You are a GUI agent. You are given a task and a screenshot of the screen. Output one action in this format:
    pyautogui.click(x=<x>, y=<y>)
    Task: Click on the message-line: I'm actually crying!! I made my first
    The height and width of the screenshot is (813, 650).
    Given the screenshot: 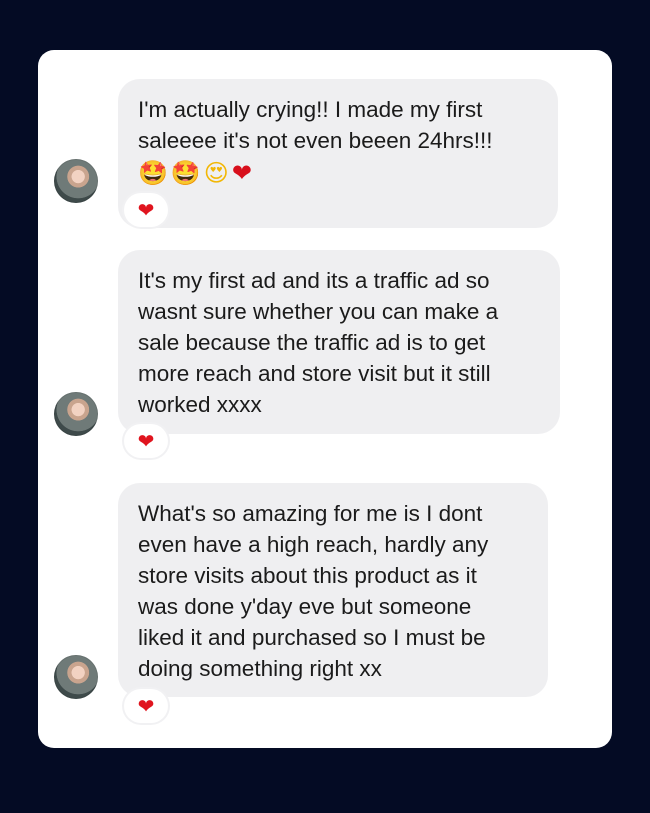 What is the action you would take?
    pyautogui.click(x=310, y=109)
    